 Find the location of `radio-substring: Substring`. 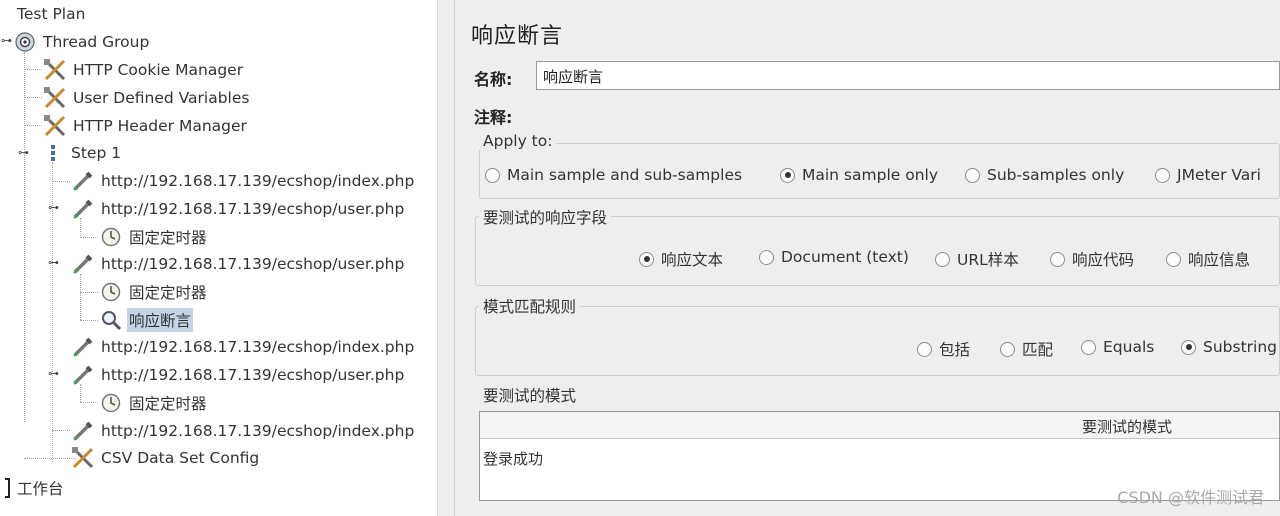

radio-substring: Substring is located at coordinates (1229, 347).